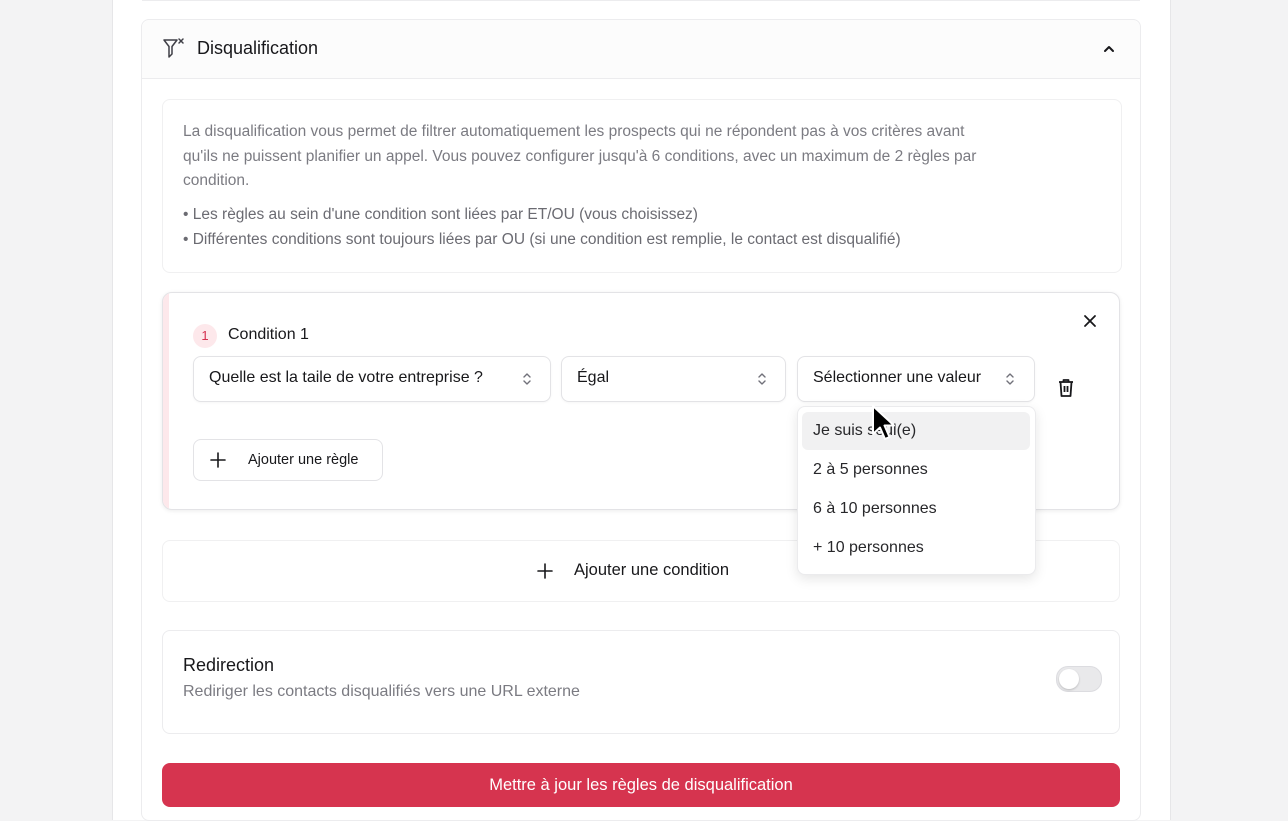 This screenshot has height=821, width=1288. What do you see at coordinates (652, 570) in the screenshot?
I see `add-condition-label: Ajouter une condition` at bounding box center [652, 570].